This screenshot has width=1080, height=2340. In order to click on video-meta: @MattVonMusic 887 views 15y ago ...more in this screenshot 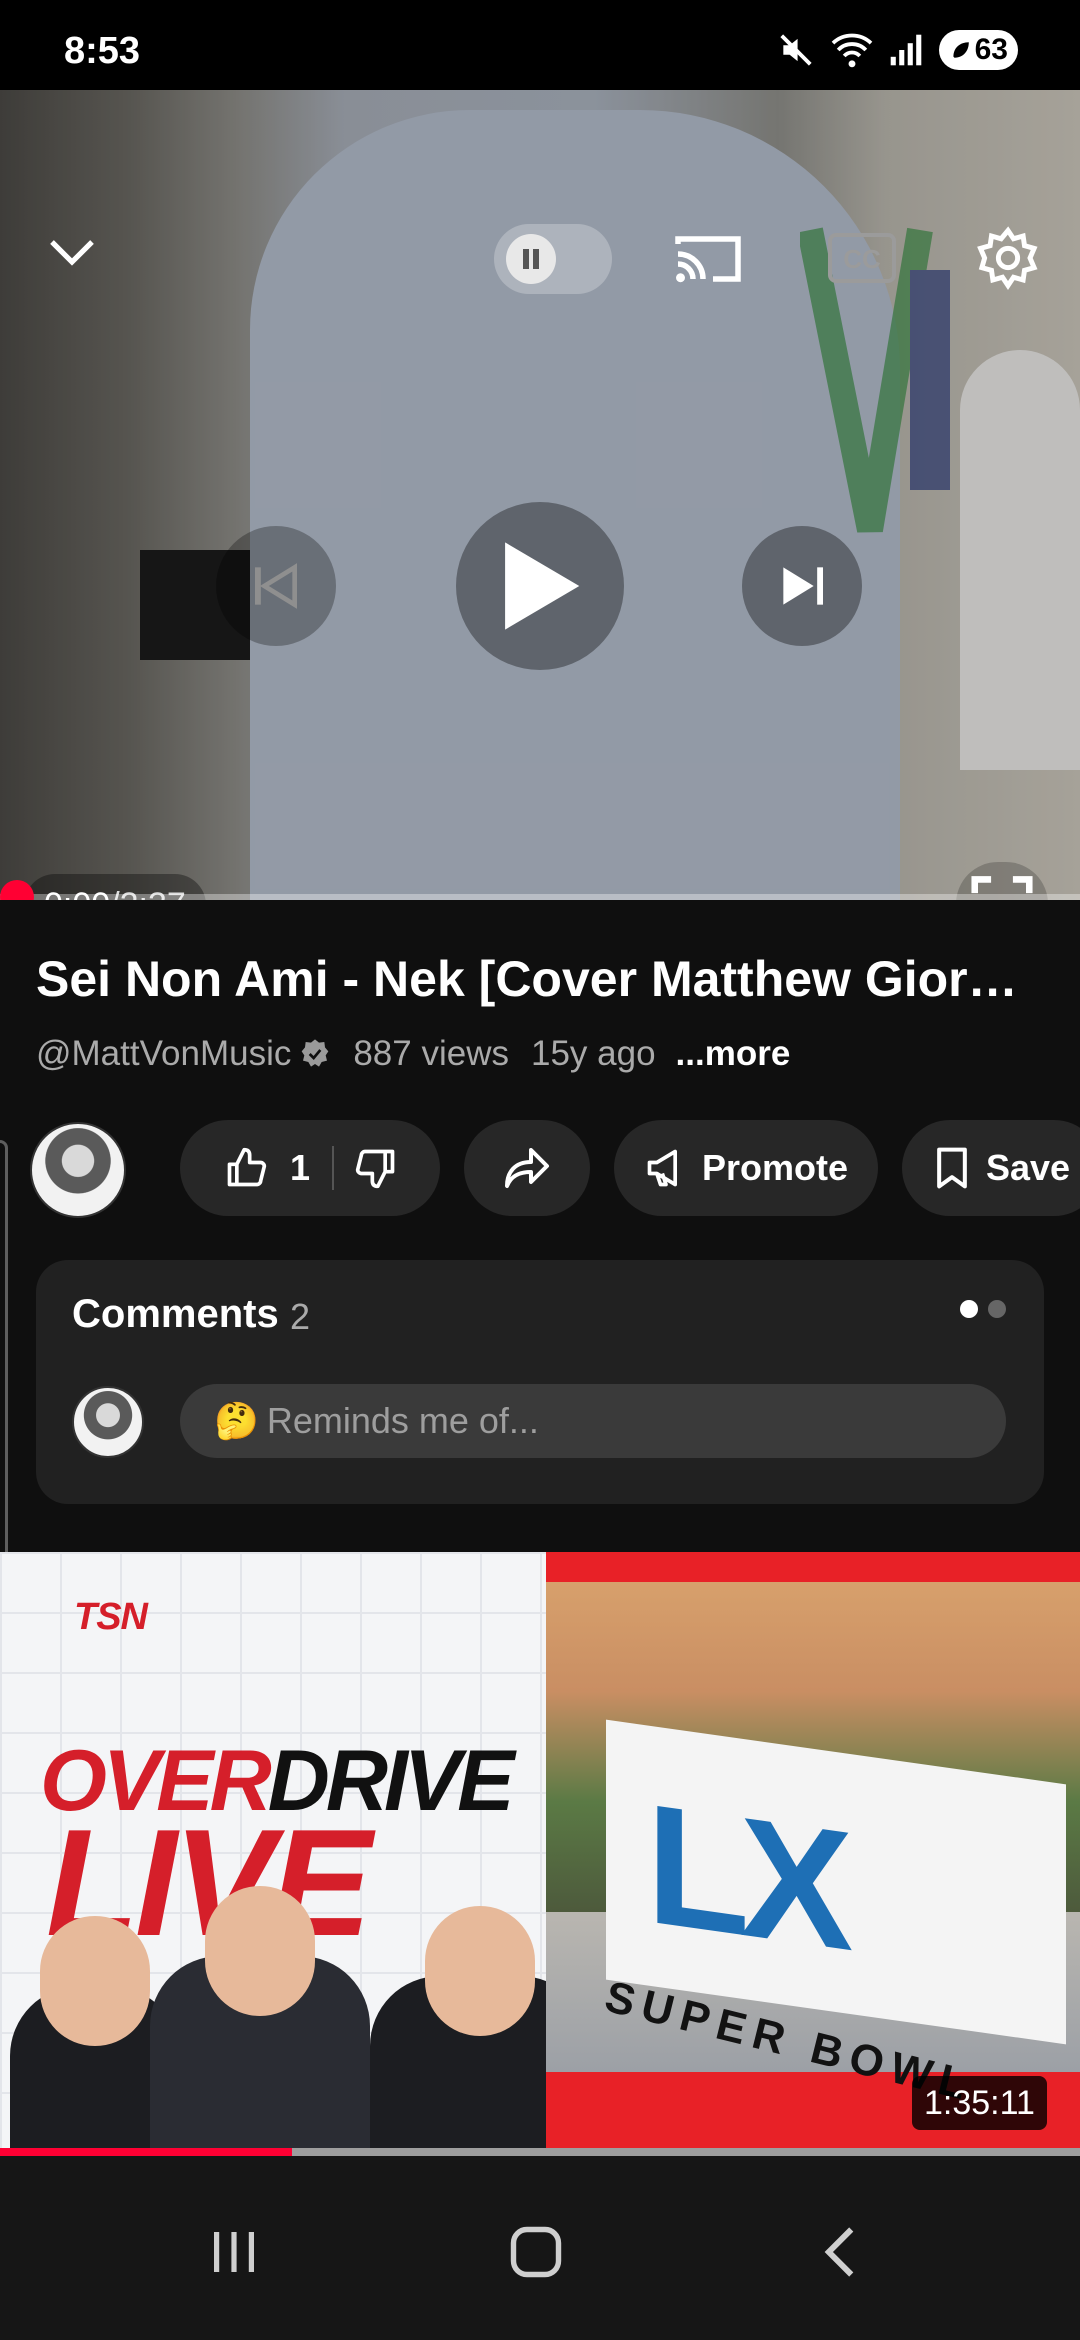, I will do `click(413, 1054)`.